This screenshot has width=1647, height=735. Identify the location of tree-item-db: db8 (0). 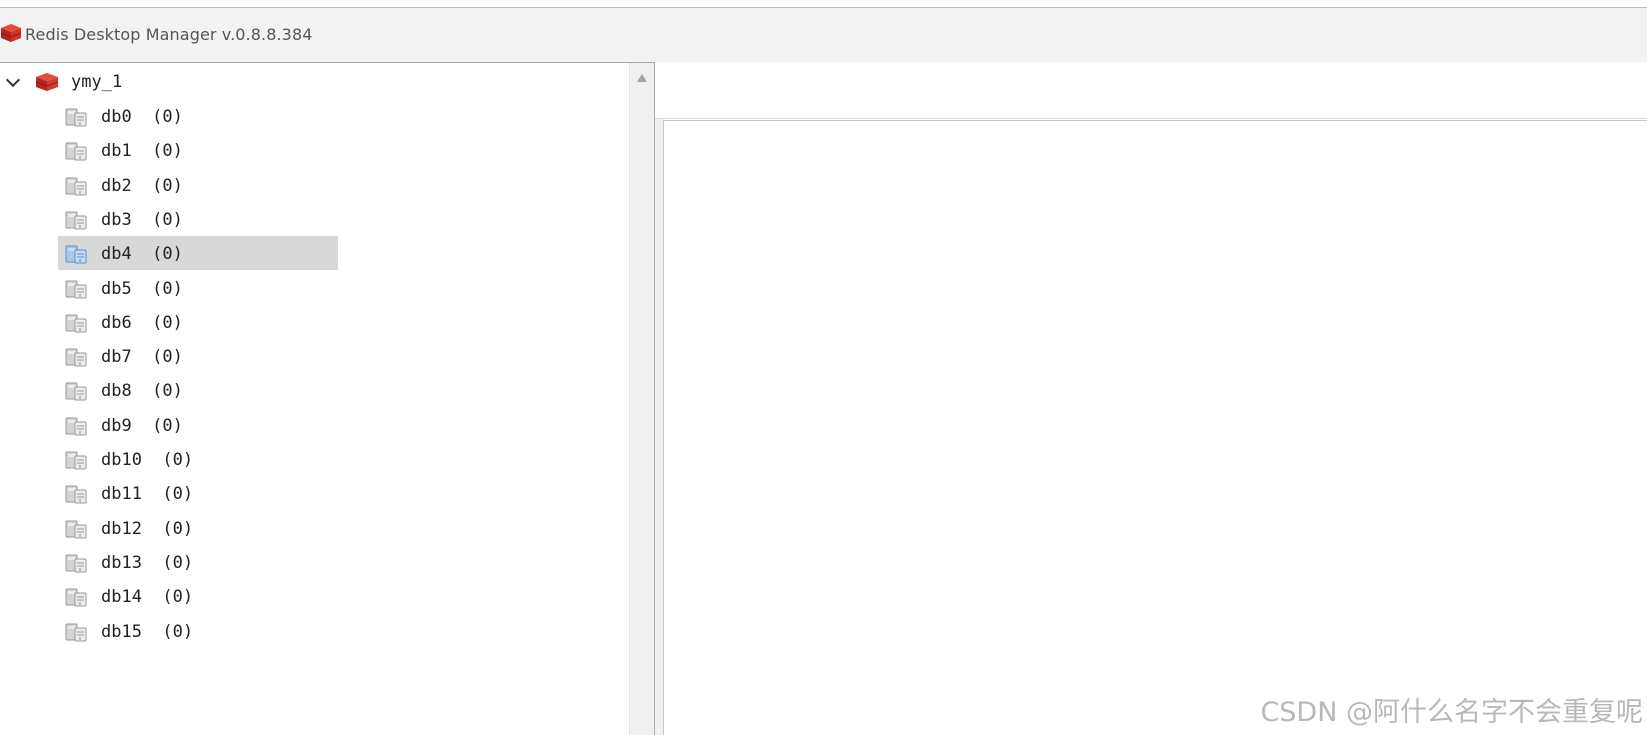
(198, 390).